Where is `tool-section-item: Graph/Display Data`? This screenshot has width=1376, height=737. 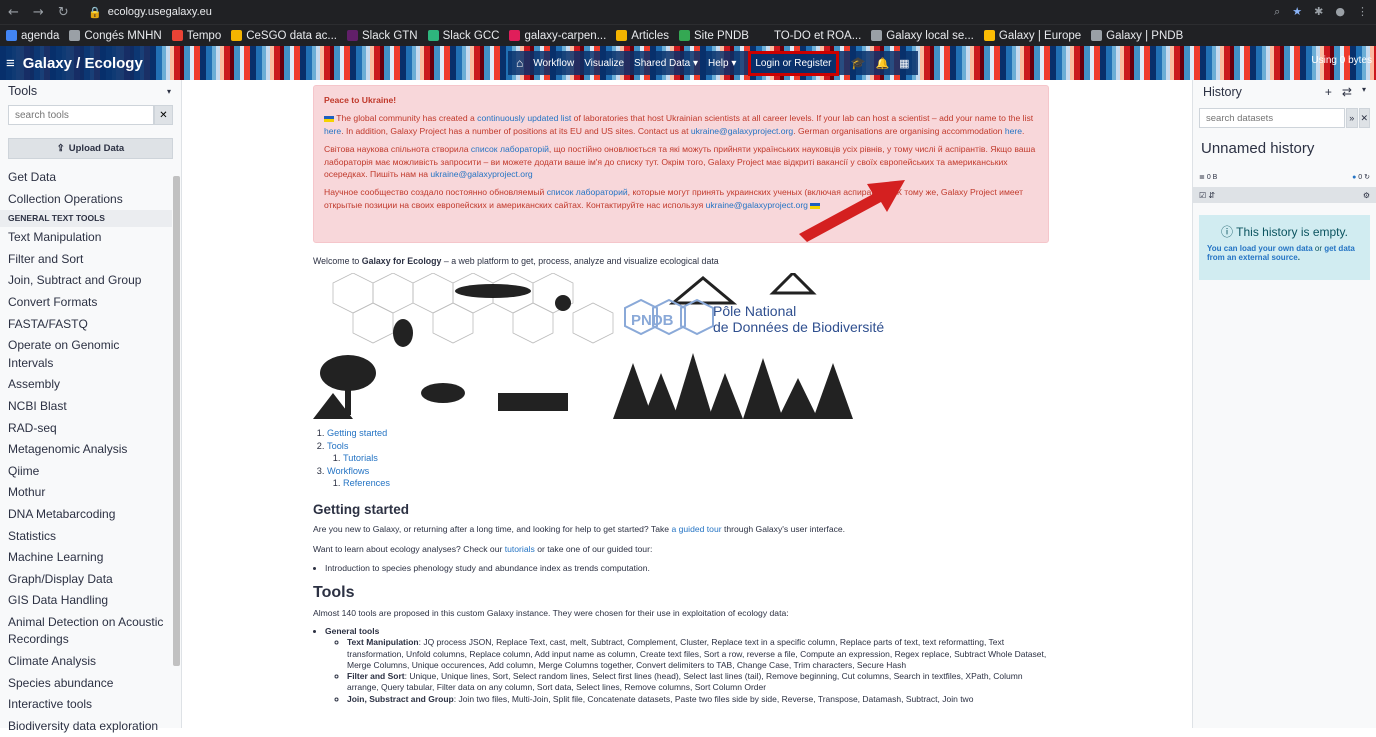
tool-section-item: Graph/Display Data is located at coordinates (86, 580).